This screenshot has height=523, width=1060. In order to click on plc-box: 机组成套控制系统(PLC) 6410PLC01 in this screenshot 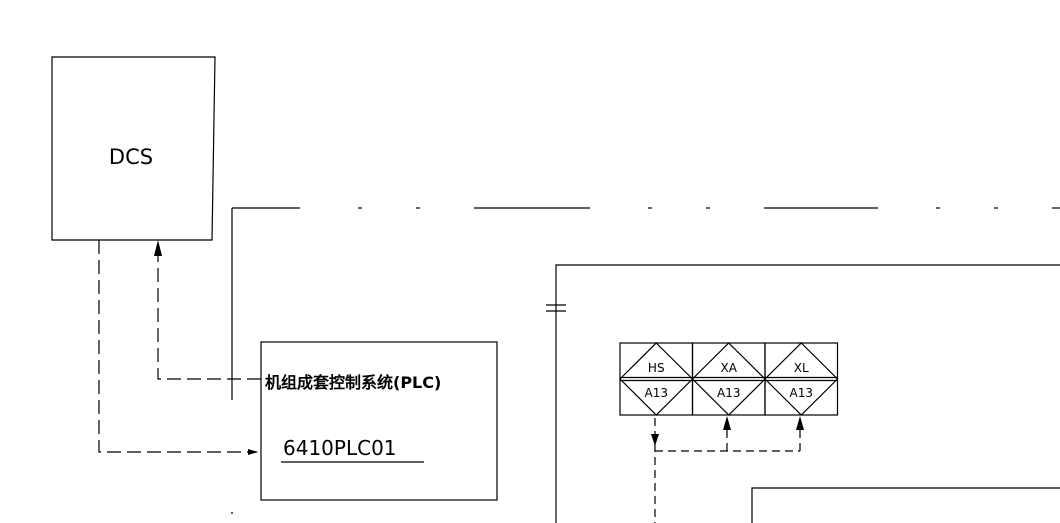, I will do `click(379, 421)`.